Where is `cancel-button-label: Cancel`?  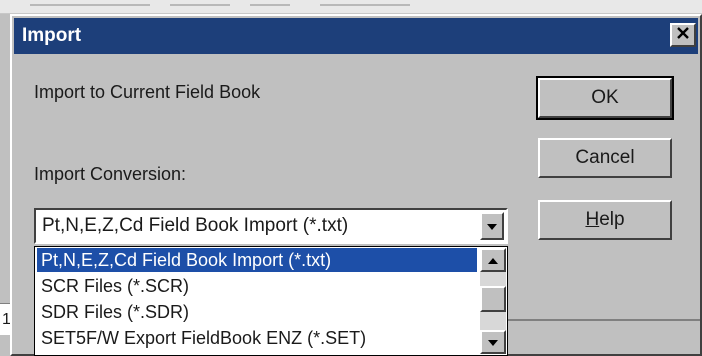 cancel-button-label: Cancel is located at coordinates (605, 157).